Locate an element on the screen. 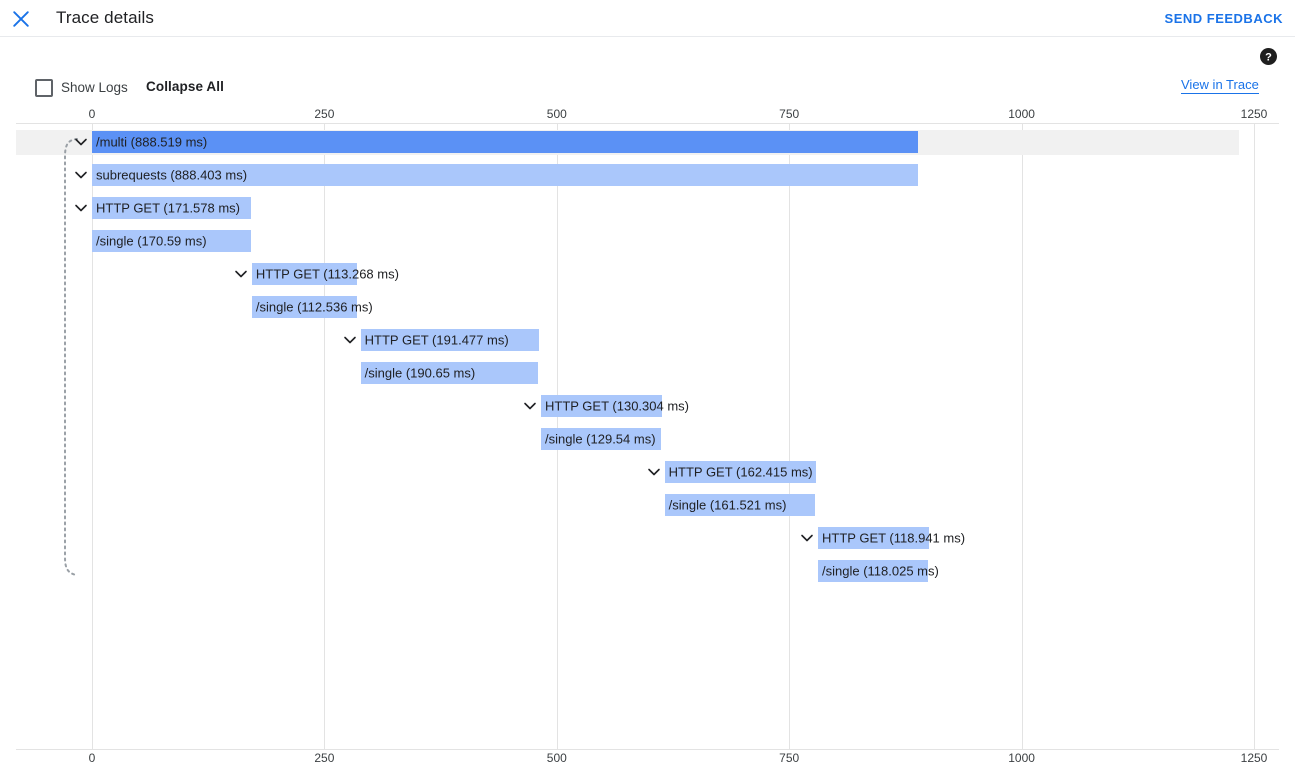 The height and width of the screenshot is (777, 1295). axis-tick-label-bottom: 750 is located at coordinates (789, 758).